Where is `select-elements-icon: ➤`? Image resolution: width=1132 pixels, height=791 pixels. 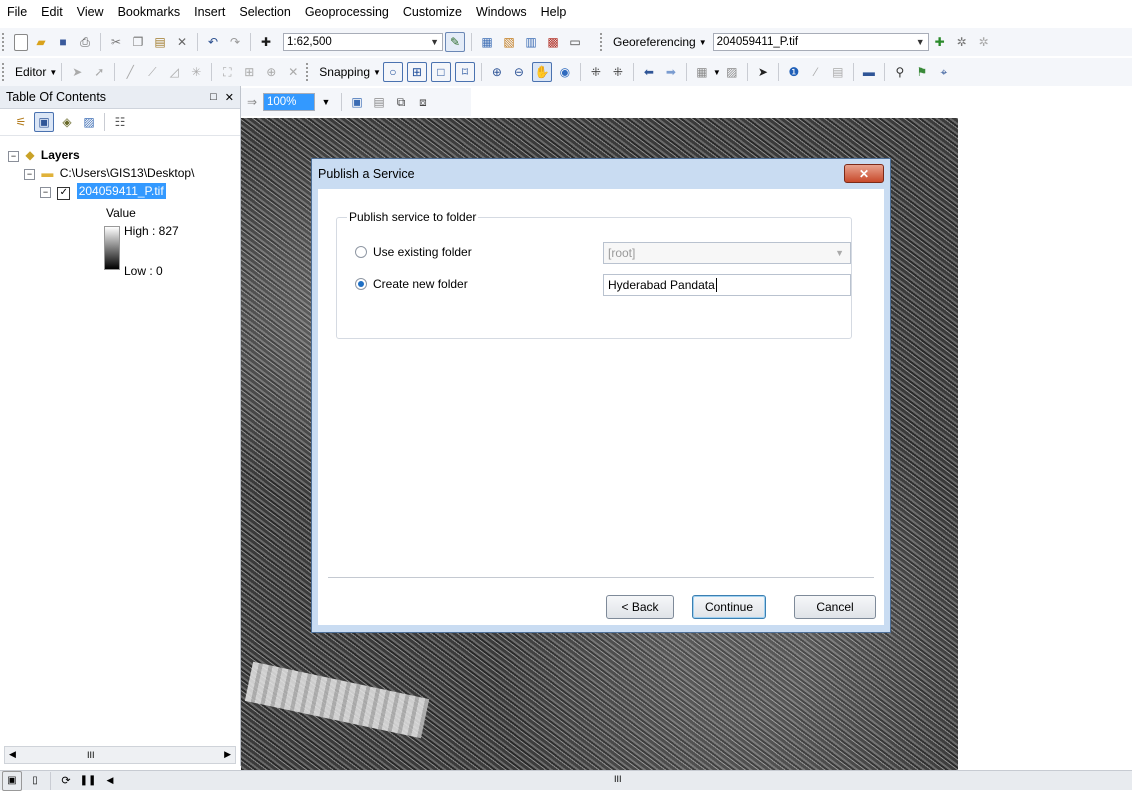
select-elements-icon: ➤ is located at coordinates (763, 72).